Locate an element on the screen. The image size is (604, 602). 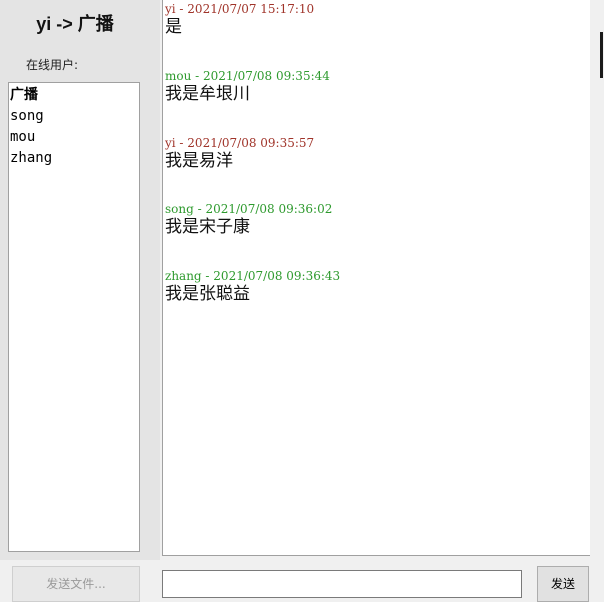
message-body: 我是易洋 is located at coordinates (199, 161).